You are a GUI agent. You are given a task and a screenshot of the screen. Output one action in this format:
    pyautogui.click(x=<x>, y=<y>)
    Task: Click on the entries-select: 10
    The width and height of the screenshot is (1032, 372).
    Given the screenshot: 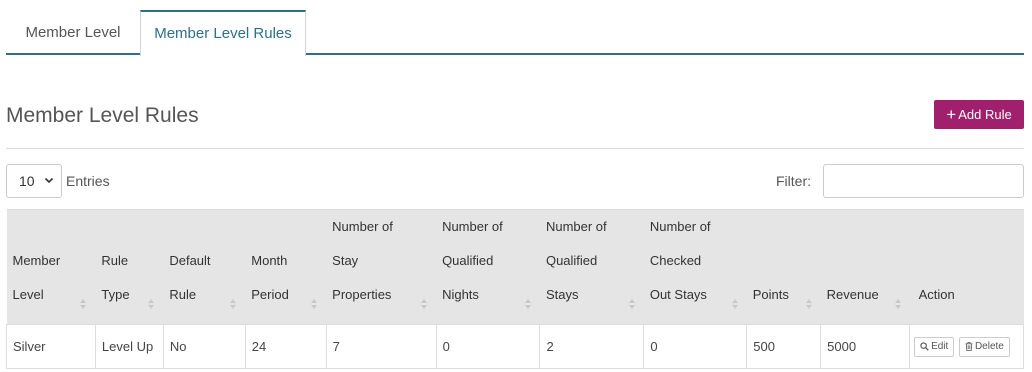 What is the action you would take?
    pyautogui.click(x=34, y=181)
    